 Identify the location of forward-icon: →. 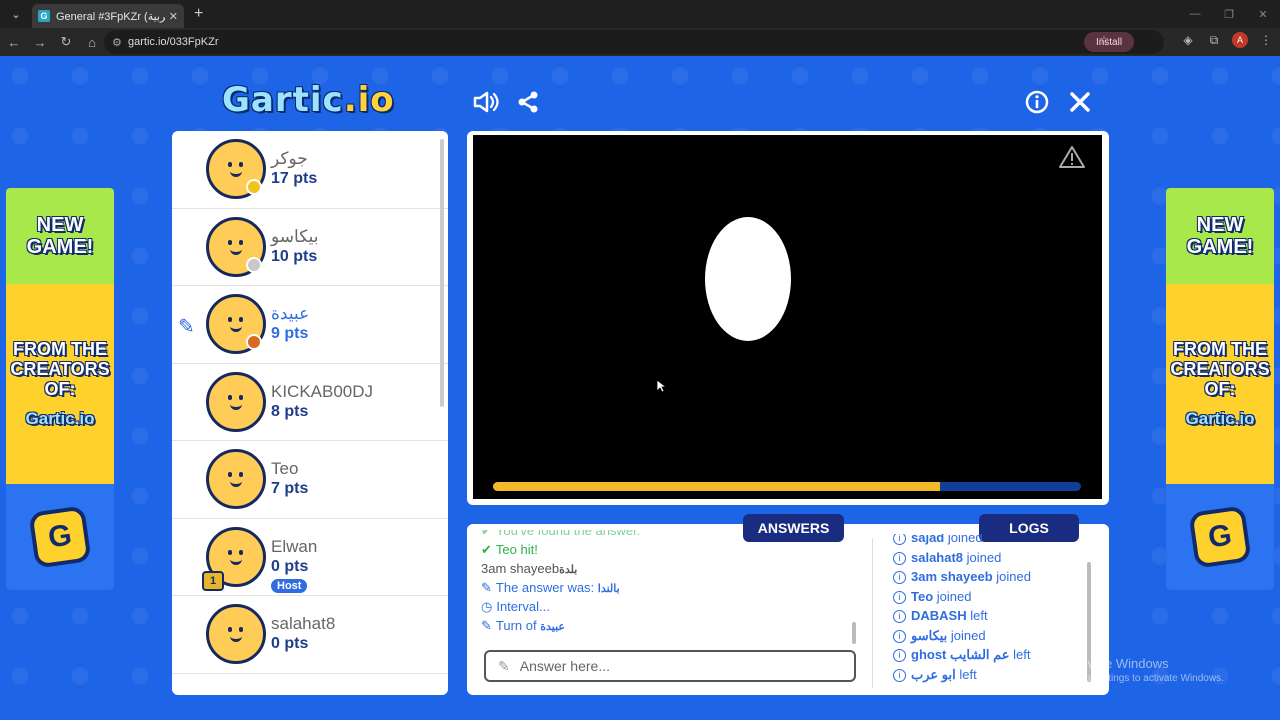
(40, 42).